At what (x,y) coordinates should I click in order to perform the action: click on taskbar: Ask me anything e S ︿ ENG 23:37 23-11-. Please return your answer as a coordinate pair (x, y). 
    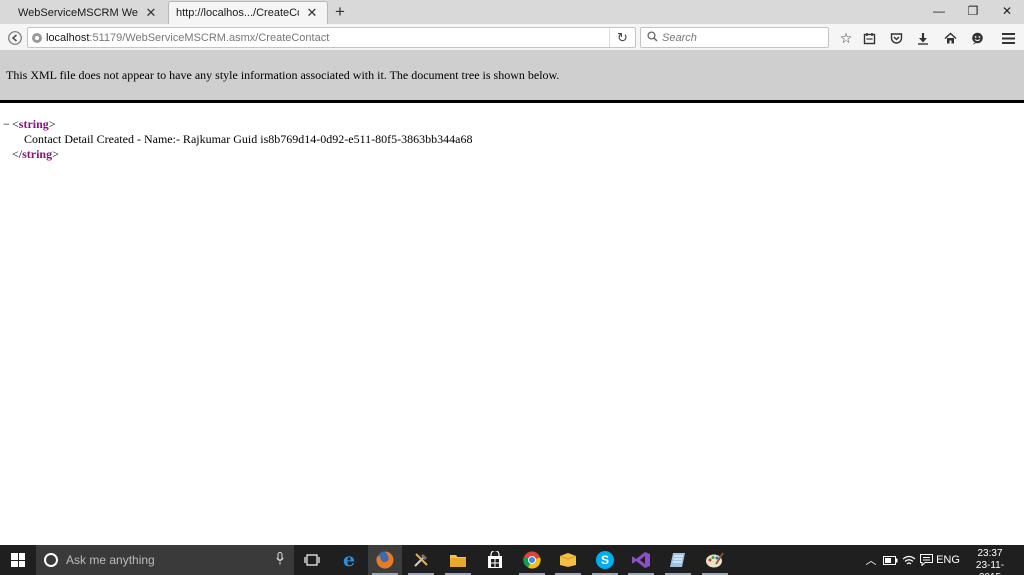
    Looking at the image, I should click on (512, 560).